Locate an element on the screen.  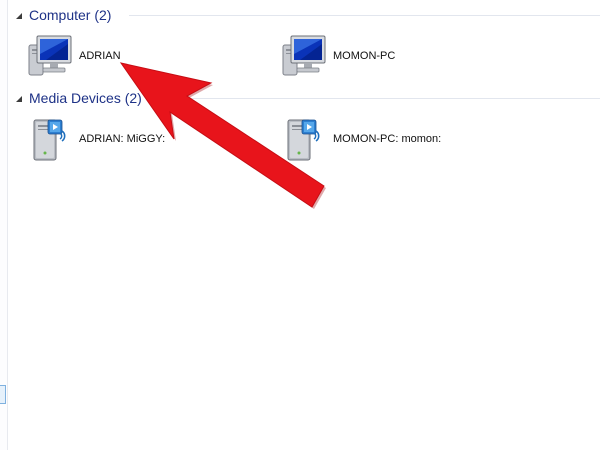
media-device-momon-pc: MOMON-PC: momon: is located at coordinates (360, 139).